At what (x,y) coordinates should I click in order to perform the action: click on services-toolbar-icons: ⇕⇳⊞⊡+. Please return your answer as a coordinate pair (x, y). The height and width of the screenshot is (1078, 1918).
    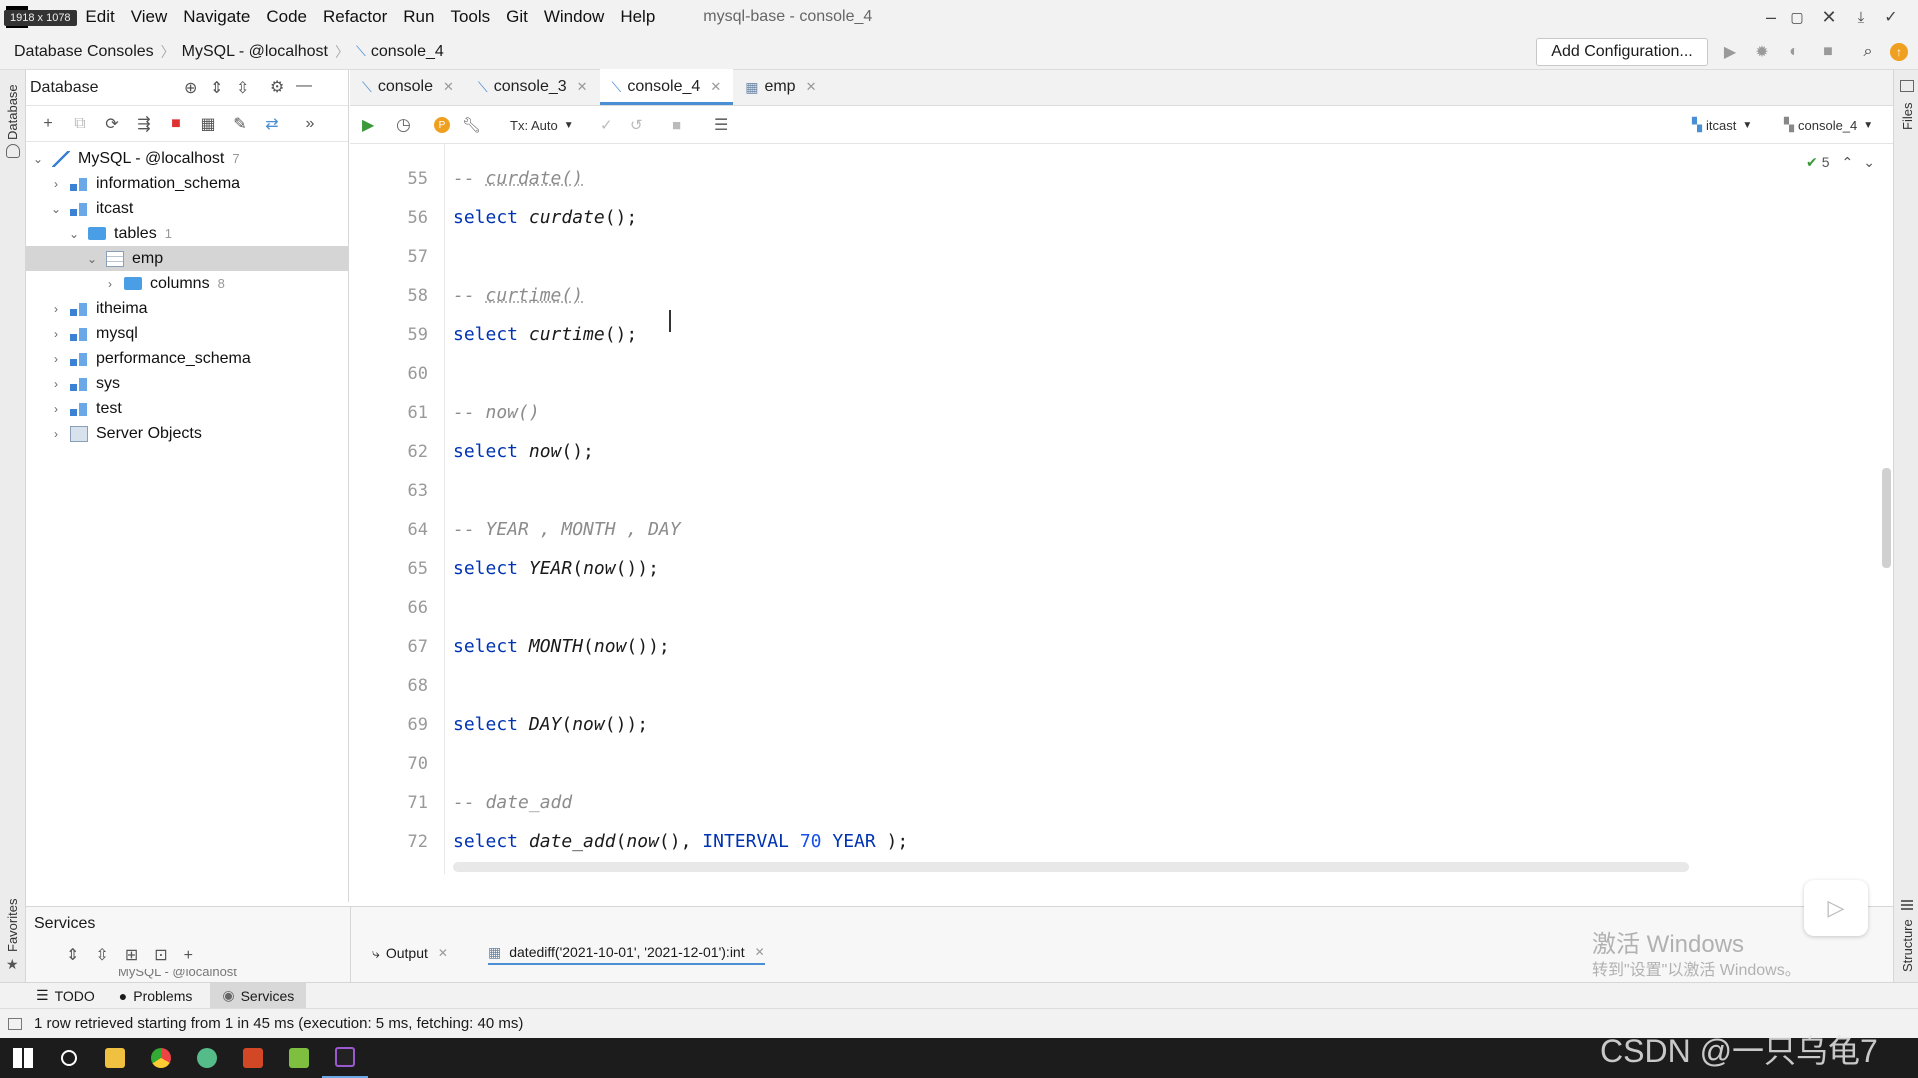
    Looking at the image, I should click on (137, 955).